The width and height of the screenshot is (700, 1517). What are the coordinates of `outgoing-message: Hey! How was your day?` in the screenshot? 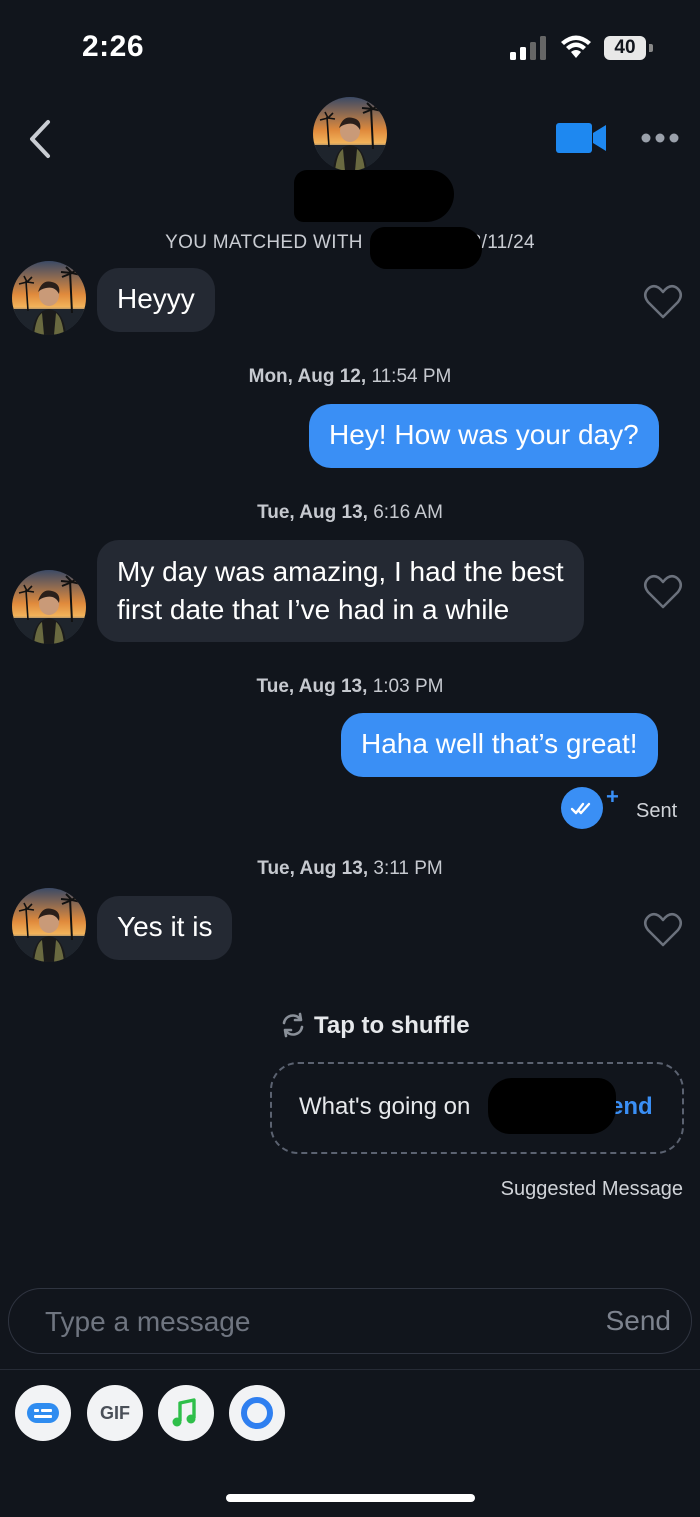 It's located at (484, 436).